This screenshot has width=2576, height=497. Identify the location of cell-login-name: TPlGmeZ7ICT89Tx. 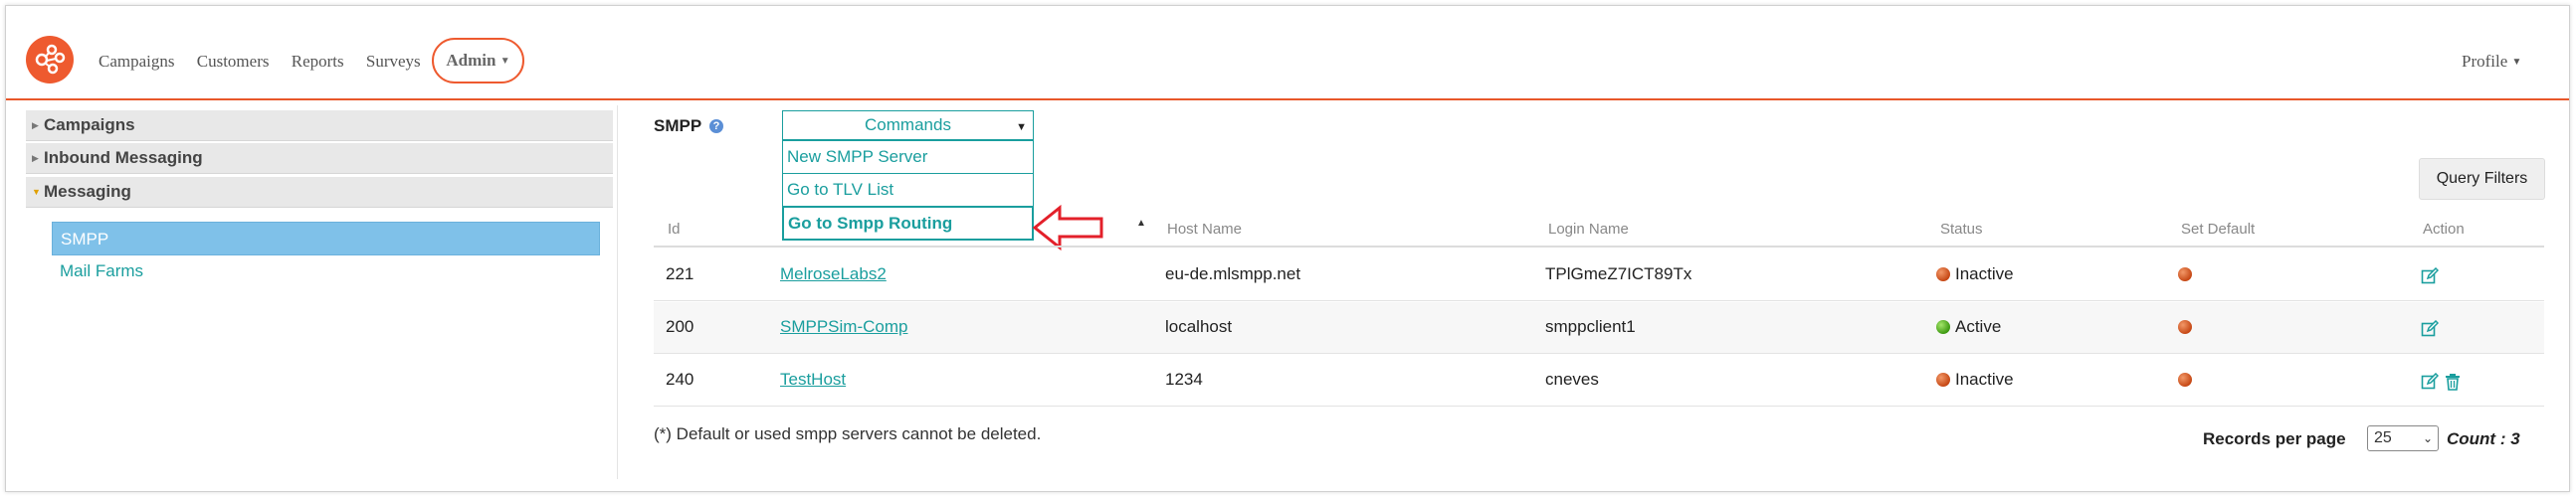
(1618, 273).